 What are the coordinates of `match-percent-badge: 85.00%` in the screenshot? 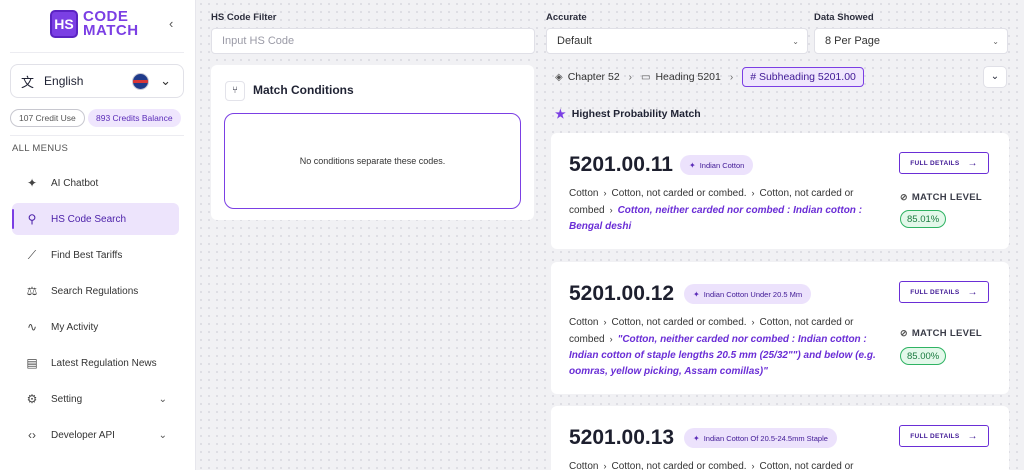 It's located at (923, 356).